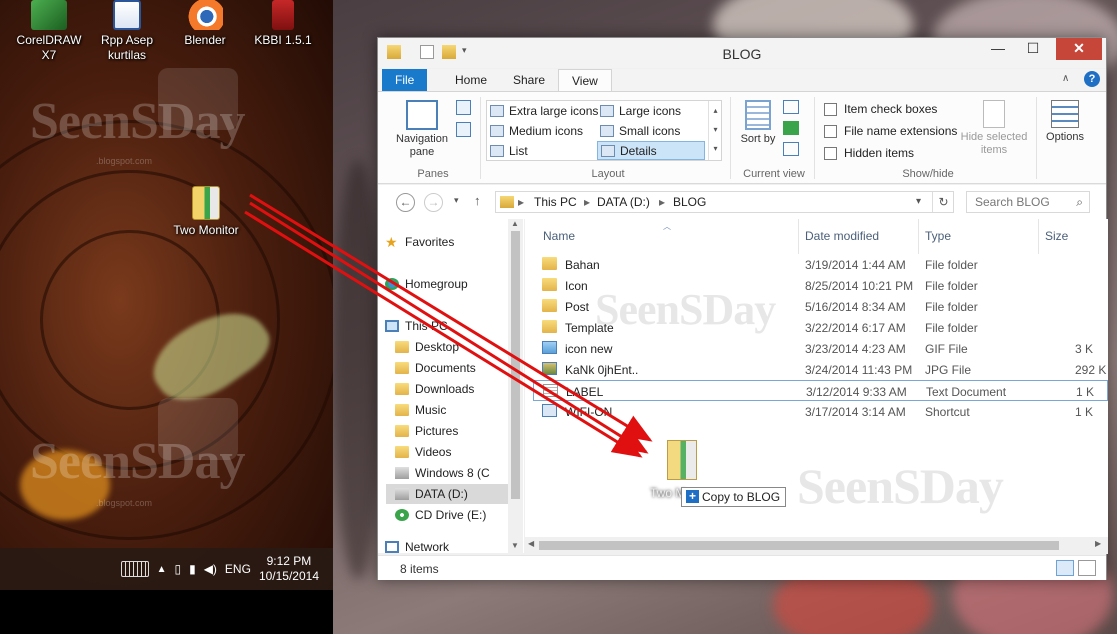  What do you see at coordinates (441, 473) in the screenshot?
I see `nav-item-windows-drive: Windows 8 (C` at bounding box center [441, 473].